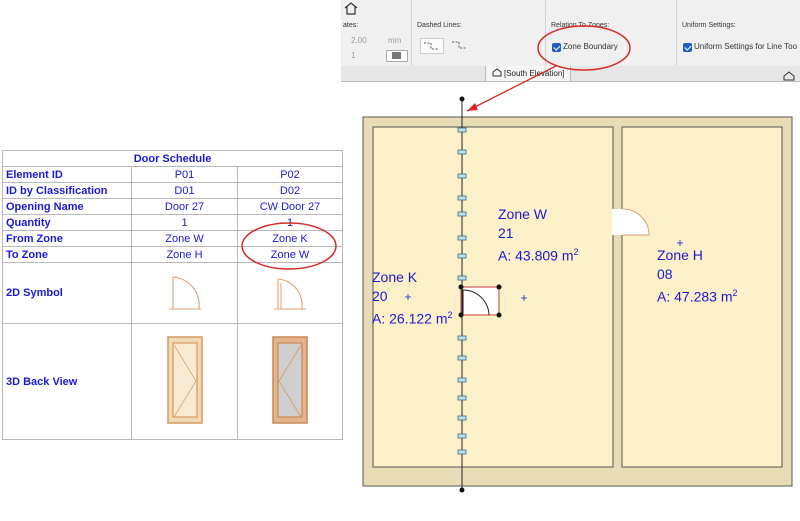  Describe the element at coordinates (697, 276) in the screenshot. I see `zone-label-h: Zone H 08 A: 47.283 m2` at that location.